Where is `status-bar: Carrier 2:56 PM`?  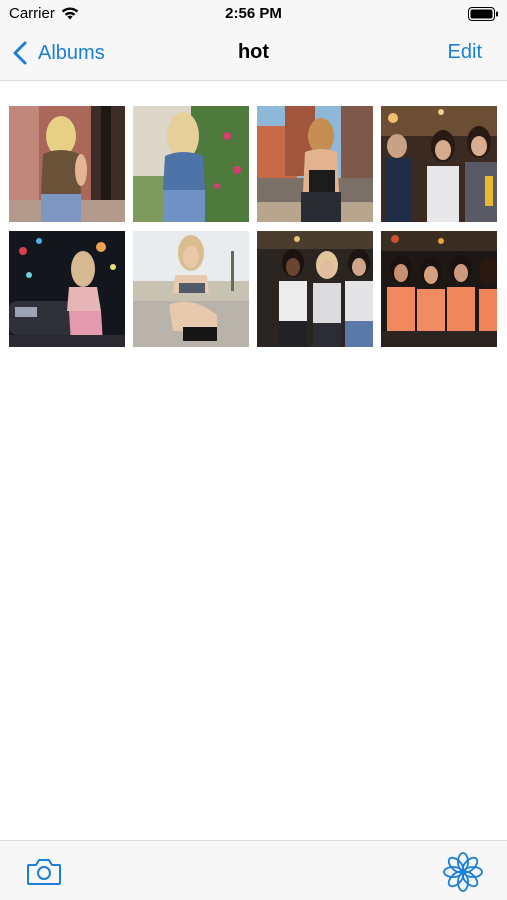
status-bar: Carrier 2:56 PM is located at coordinates (253, 14).